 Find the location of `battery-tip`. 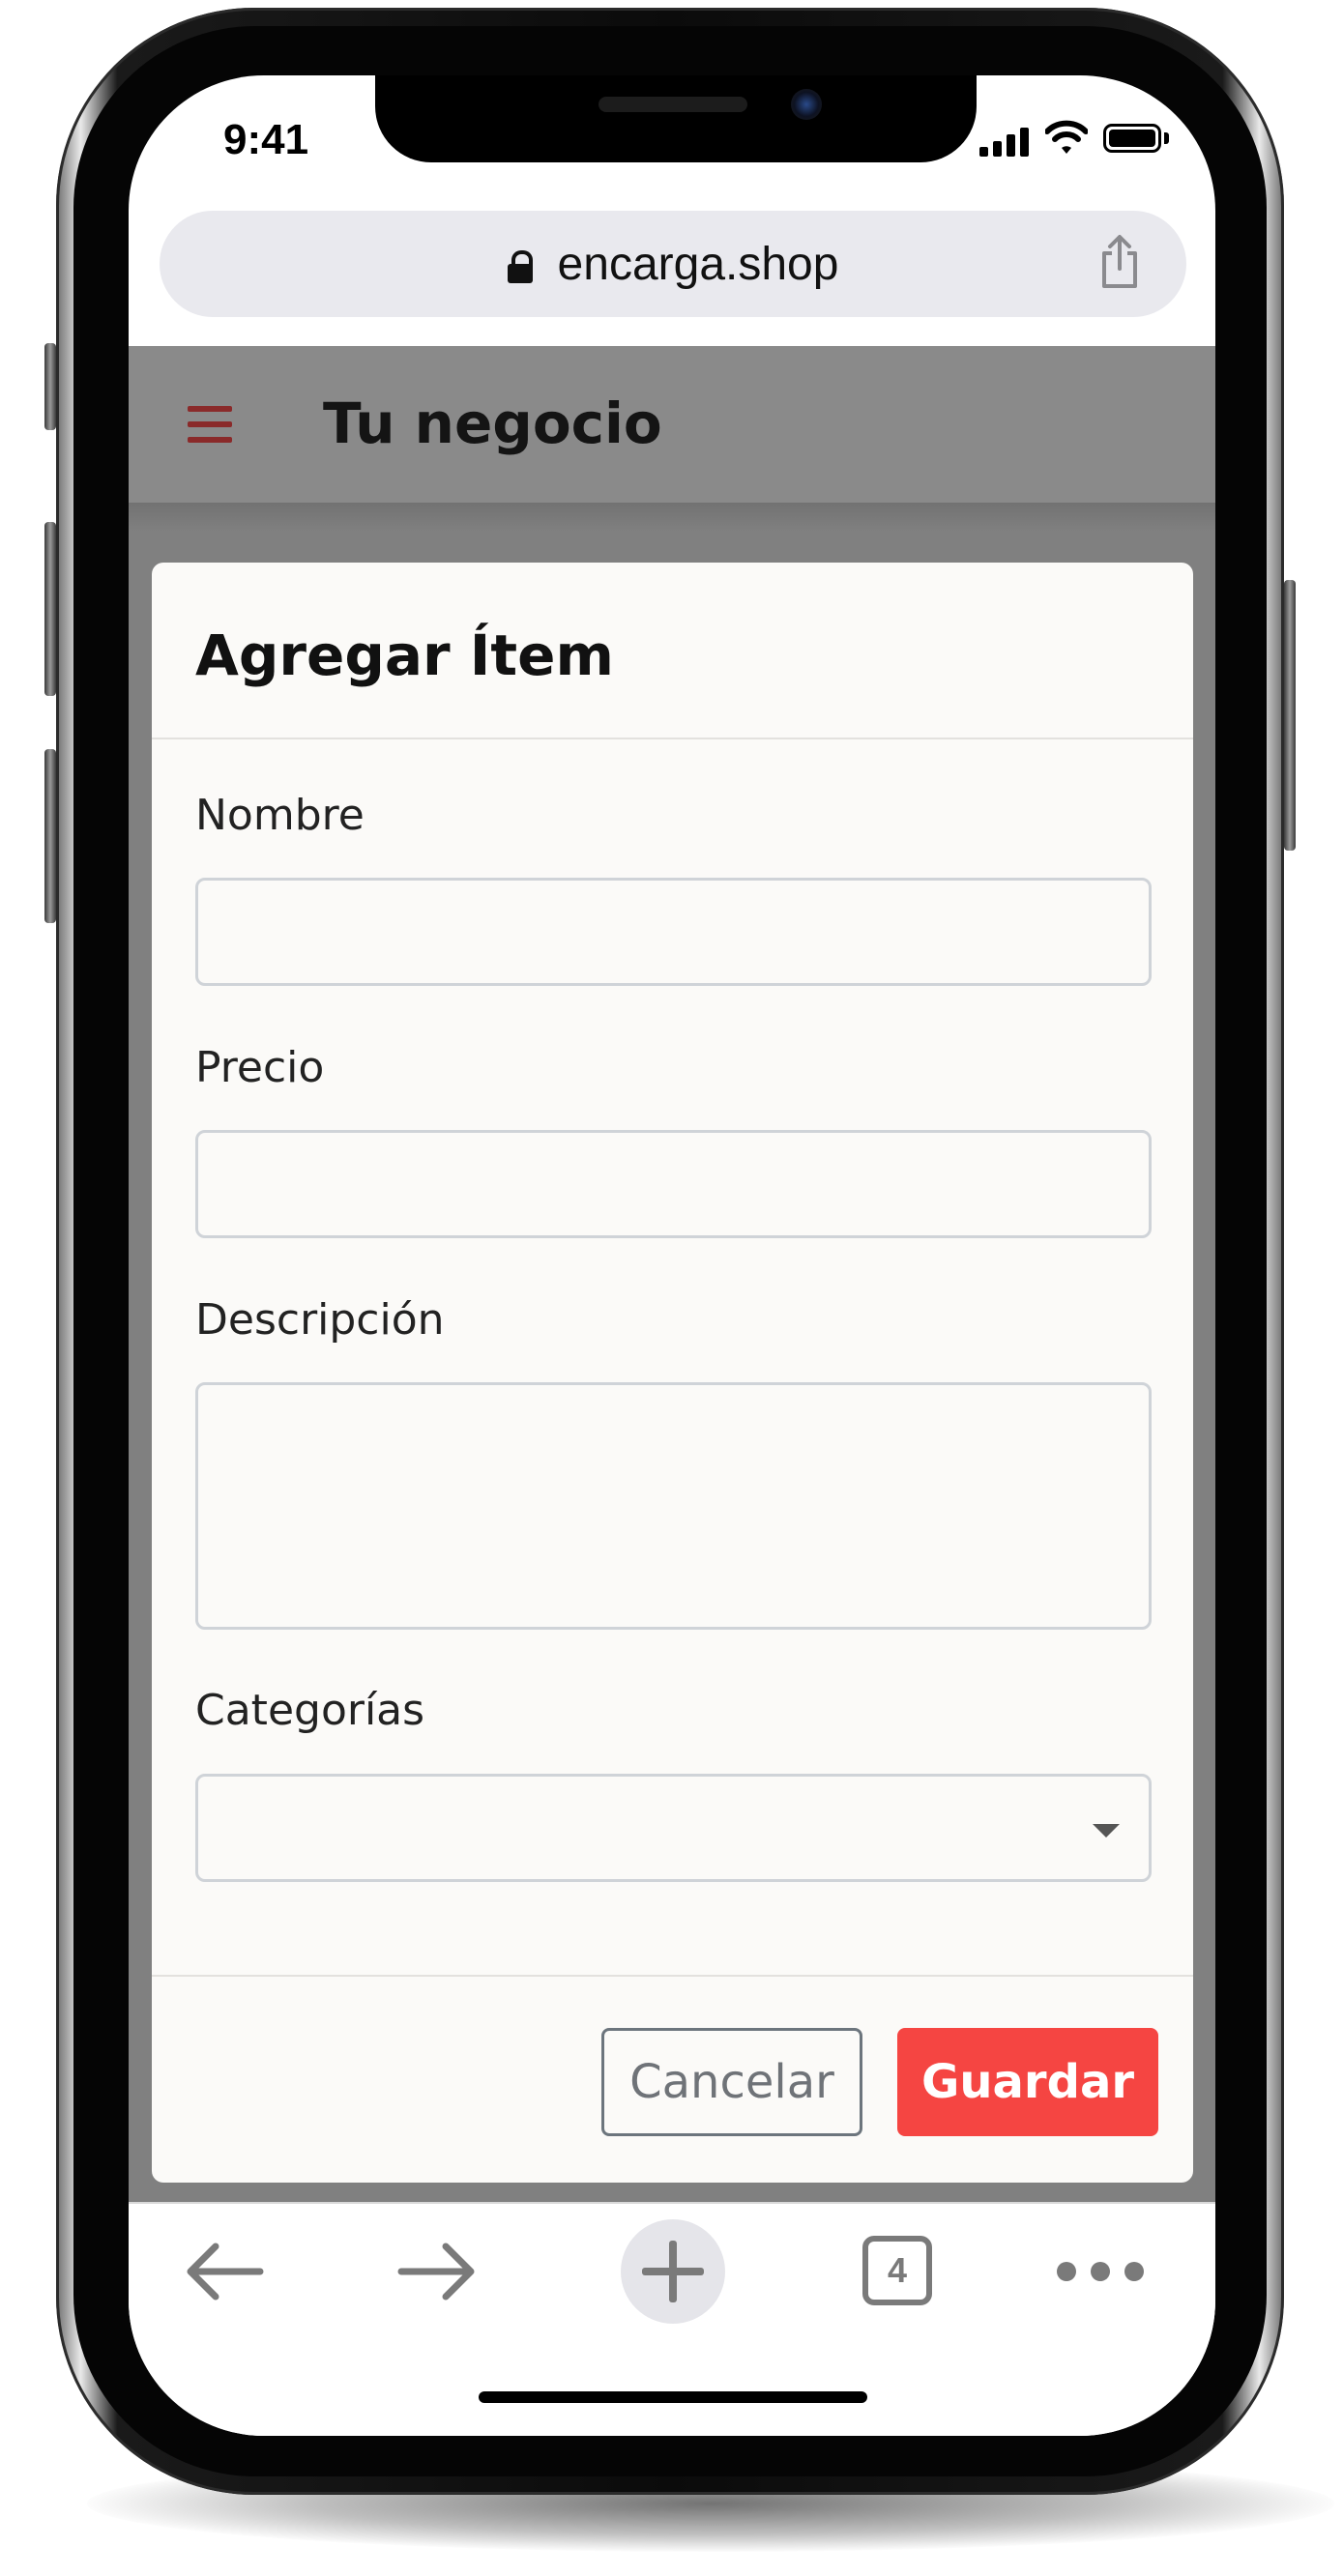

battery-tip is located at coordinates (1166, 138).